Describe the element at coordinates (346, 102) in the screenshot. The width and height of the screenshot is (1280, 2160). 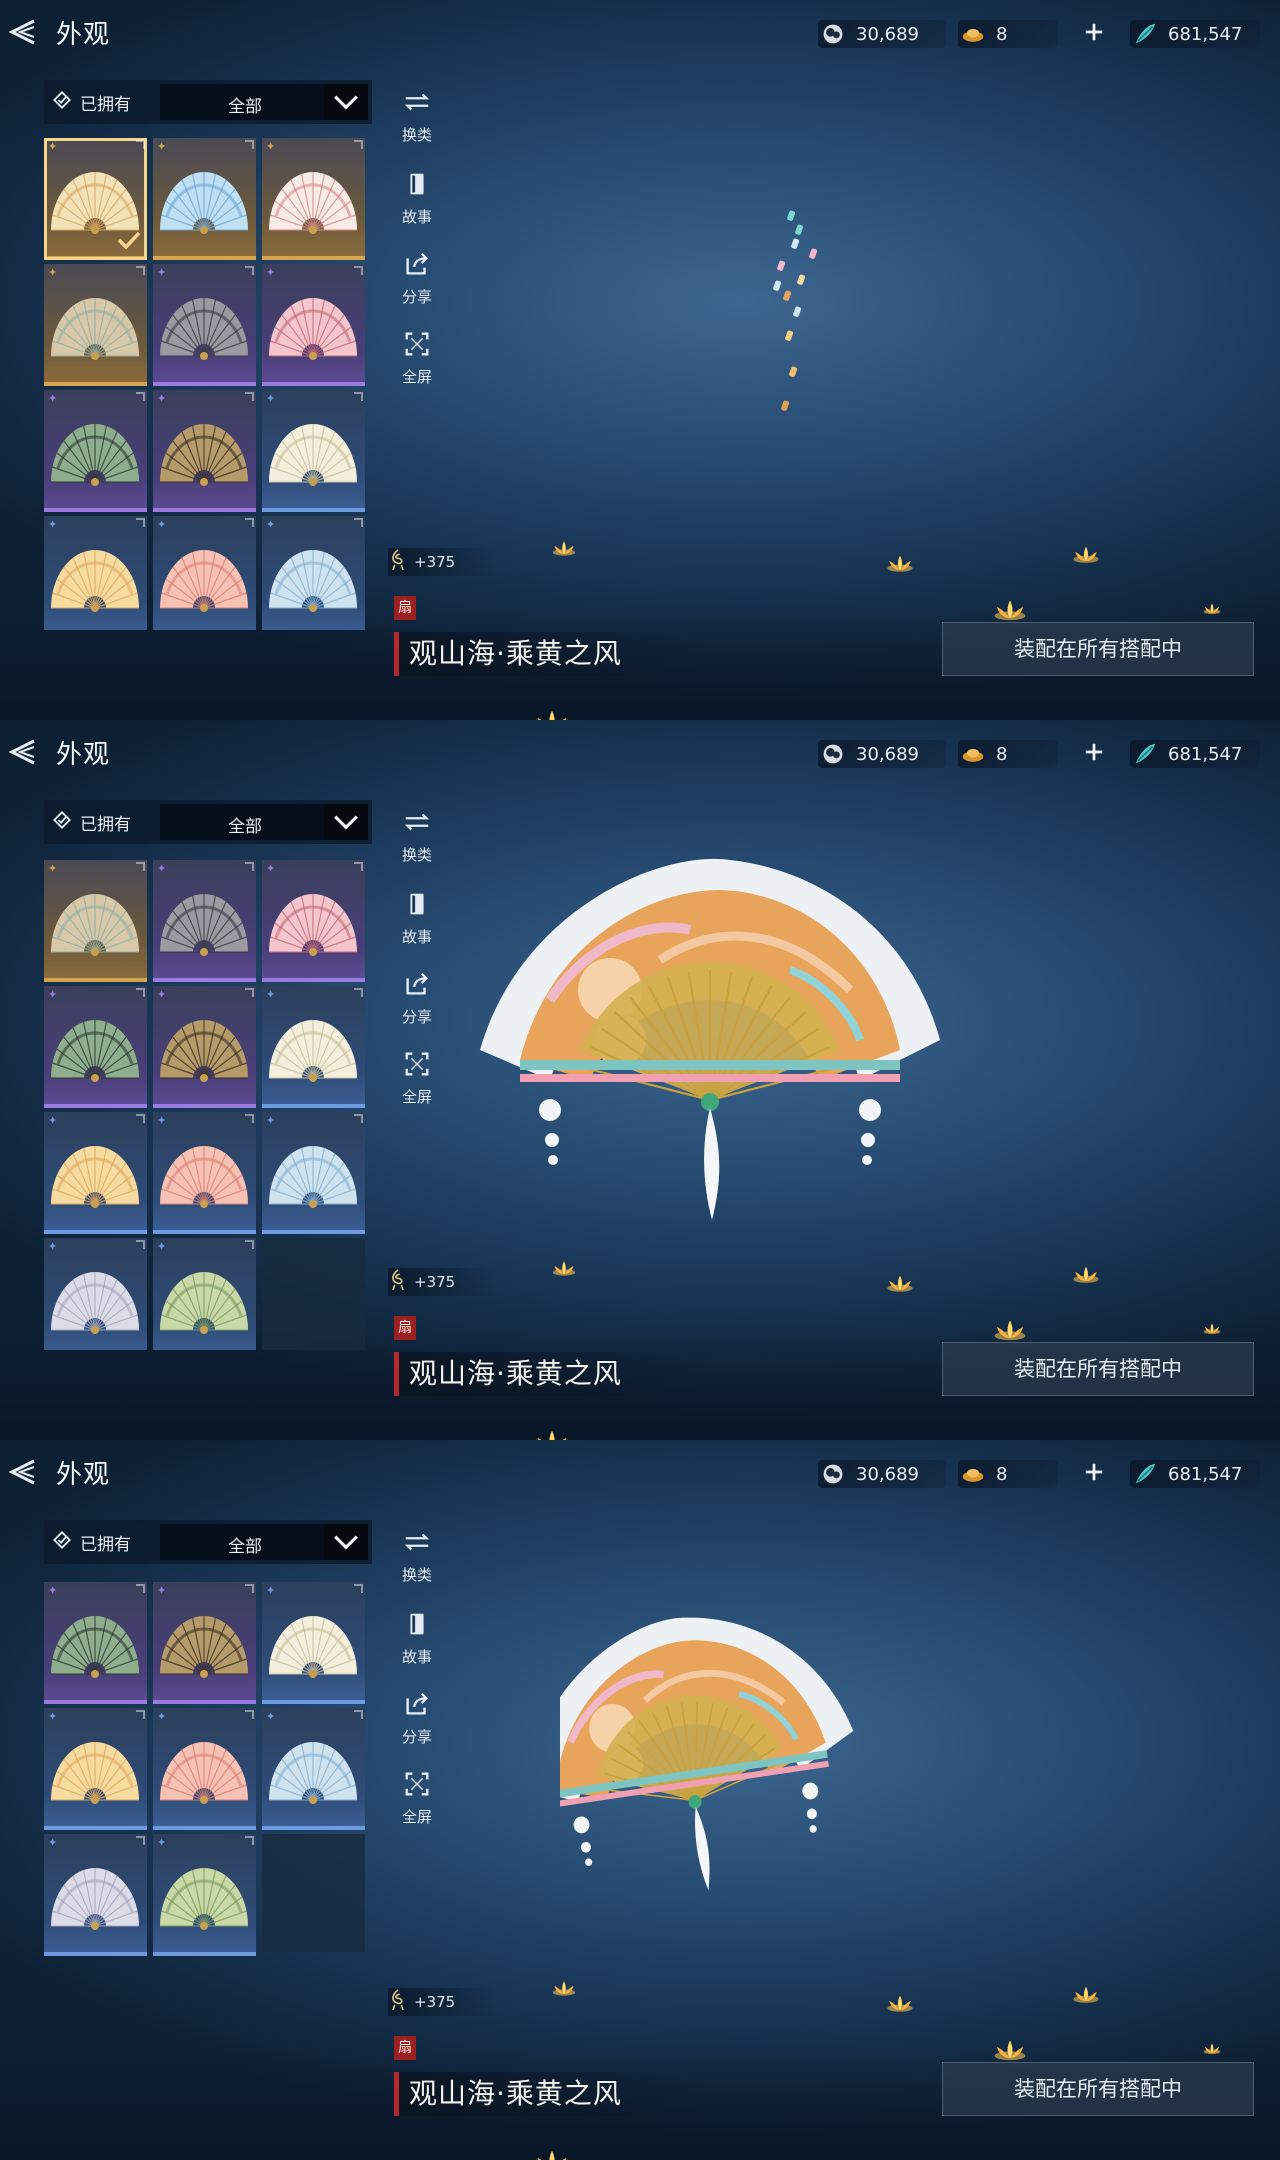
I see `chevron-down-icon` at that location.